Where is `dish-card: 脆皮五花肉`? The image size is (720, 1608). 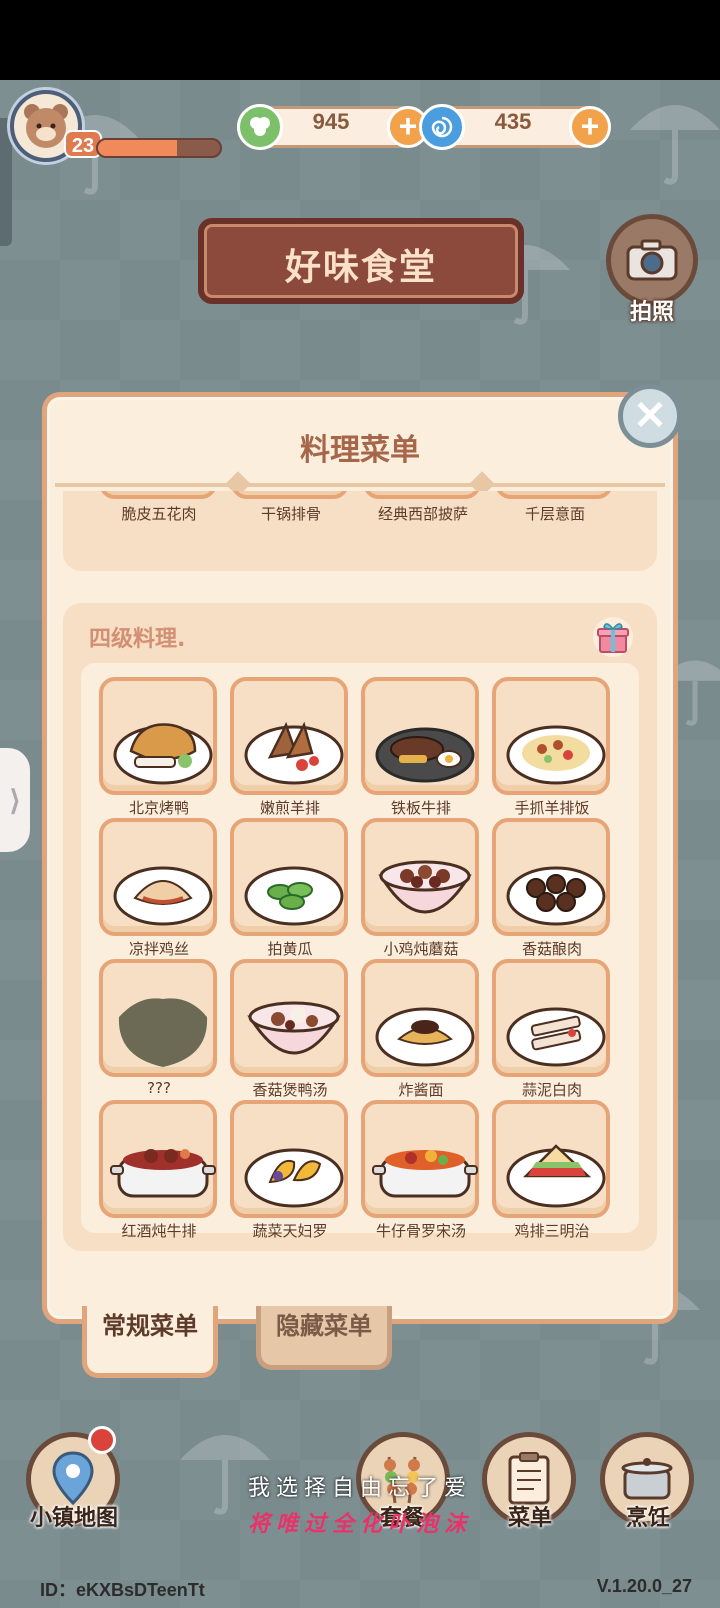
dish-card: 脆皮五花肉 is located at coordinates (159, 507).